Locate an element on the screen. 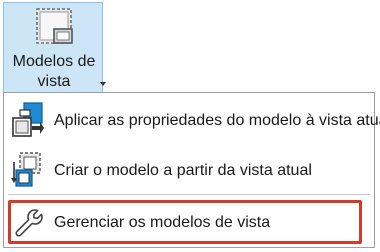 The height and width of the screenshot is (252, 380). ribbon-button-label-line2: vista is located at coordinates (54, 81).